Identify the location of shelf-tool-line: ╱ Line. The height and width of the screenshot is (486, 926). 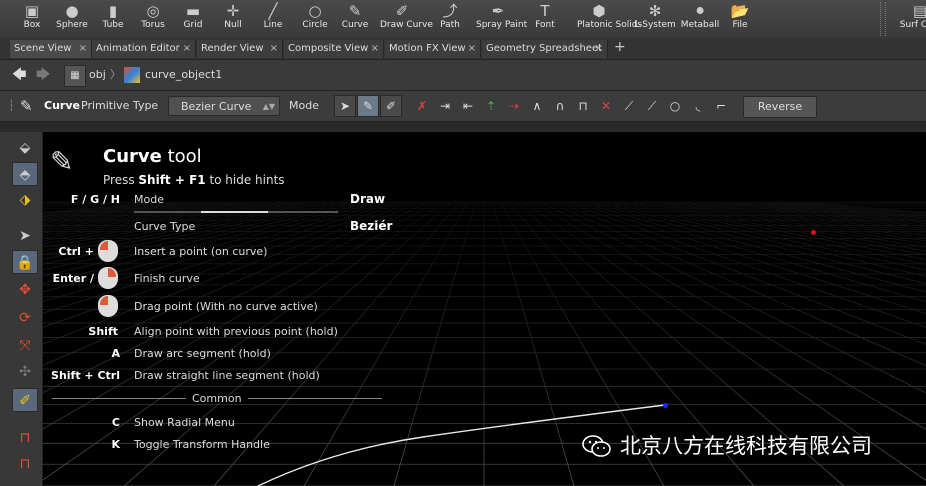
(273, 19).